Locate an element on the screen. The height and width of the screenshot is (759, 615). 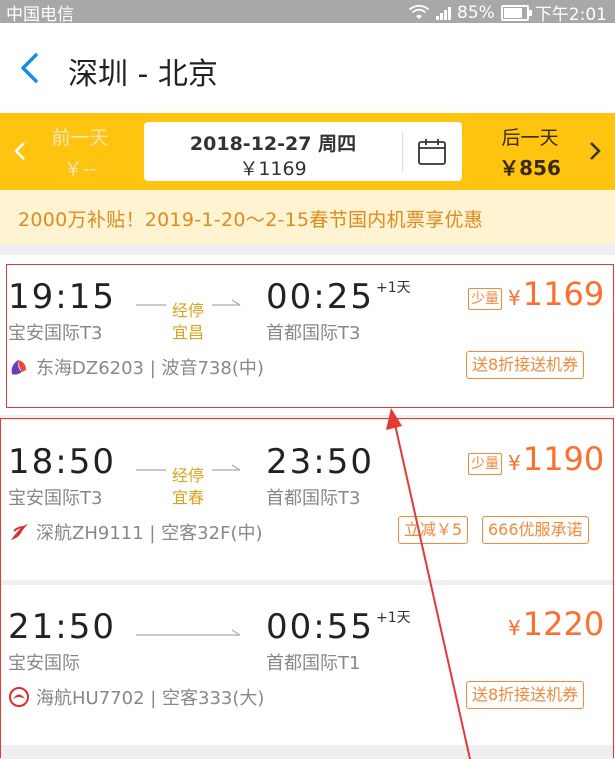
status-bar: 中国电信 85% 下午2:01 is located at coordinates (307, 12).